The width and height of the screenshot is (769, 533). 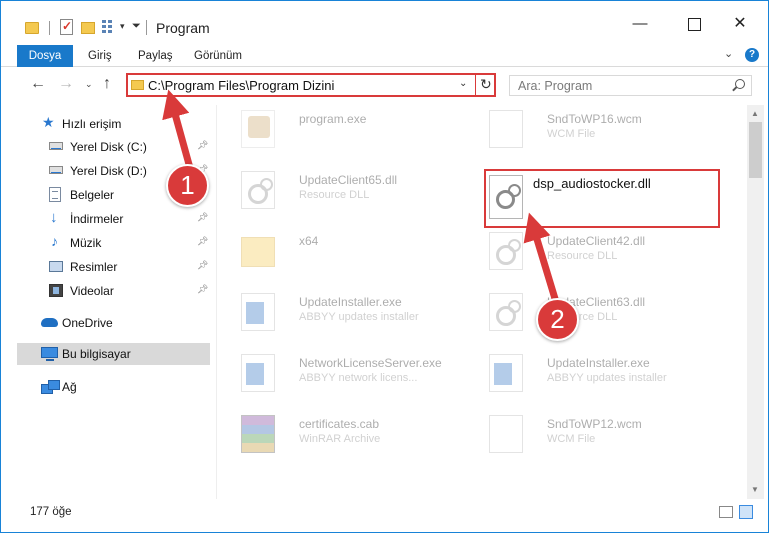 What do you see at coordinates (107, 84) in the screenshot?
I see `up-button: ↑` at bounding box center [107, 84].